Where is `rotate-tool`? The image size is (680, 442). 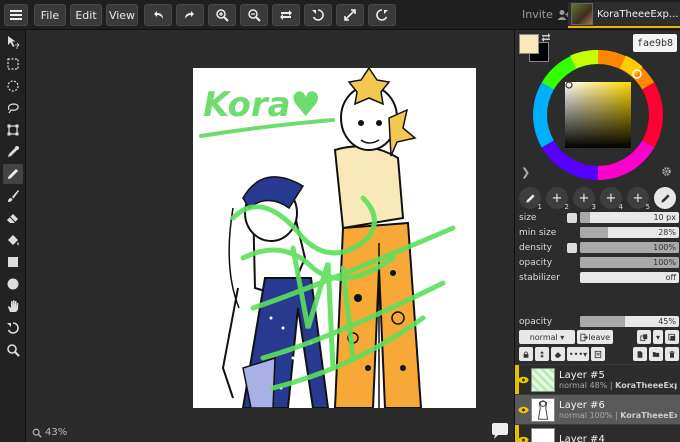
rotate-tool is located at coordinates (13, 328).